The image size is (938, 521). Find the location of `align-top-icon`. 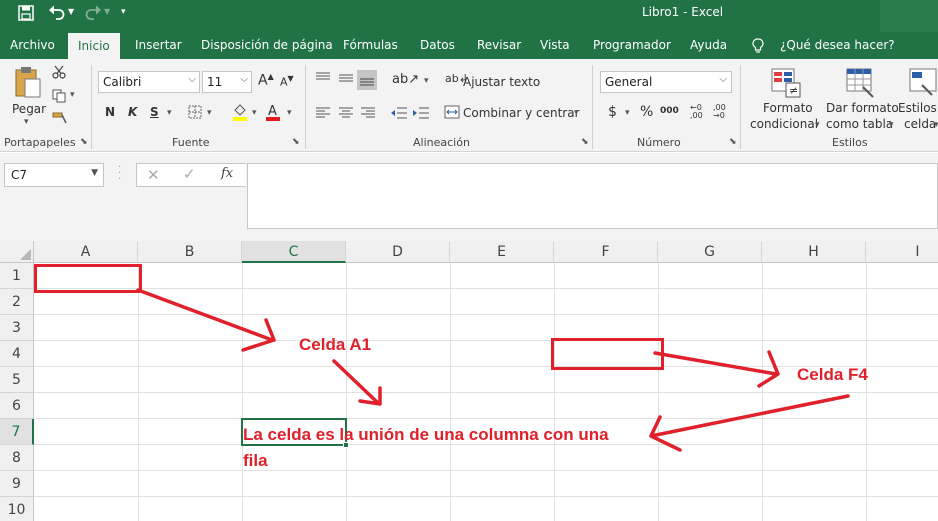

align-top-icon is located at coordinates (323, 78).